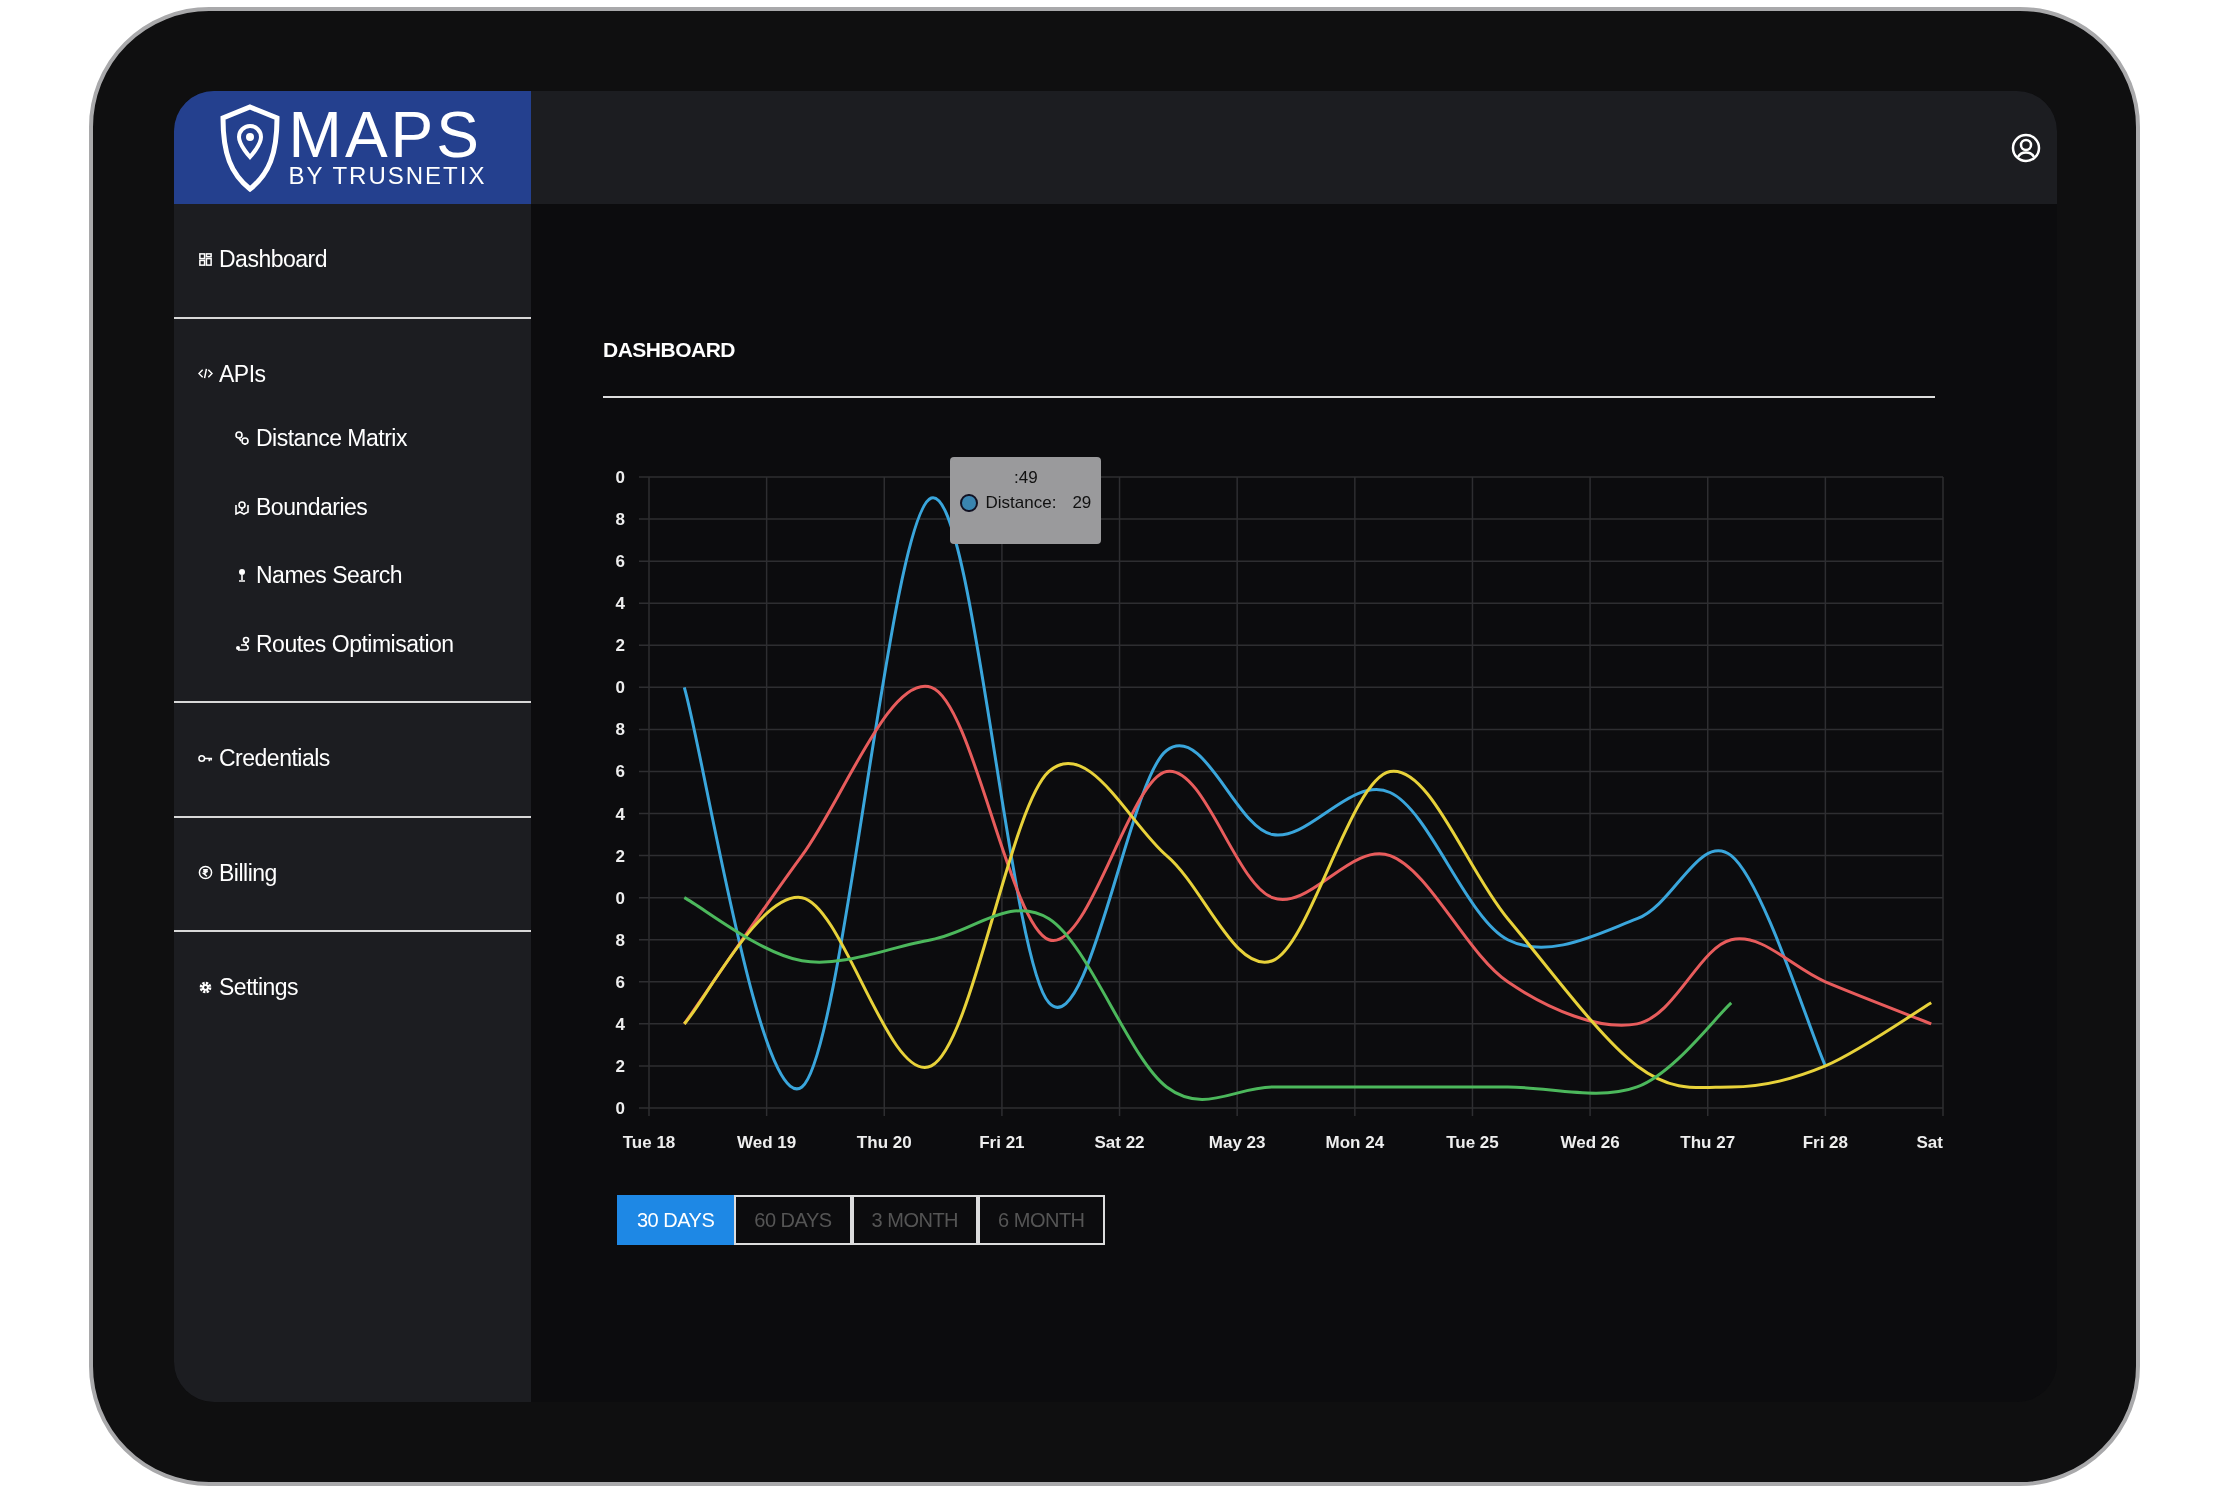 This screenshot has height=1488, width=2240. I want to click on x-tick-label: Sat 22, so click(1119, 1142).